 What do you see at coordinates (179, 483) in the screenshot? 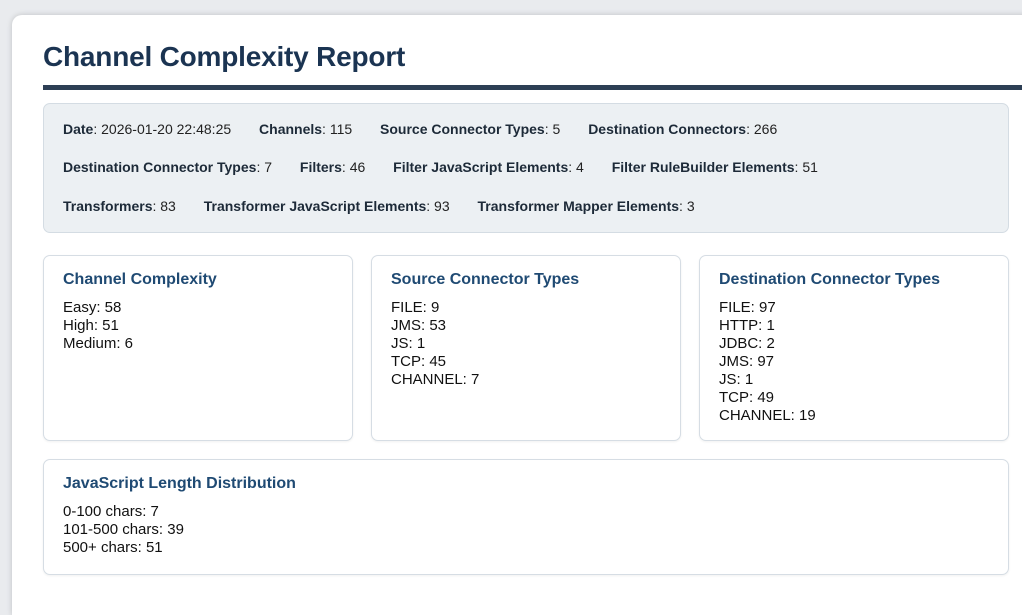
I see `card-title: JavaScript Length Distribution` at bounding box center [179, 483].